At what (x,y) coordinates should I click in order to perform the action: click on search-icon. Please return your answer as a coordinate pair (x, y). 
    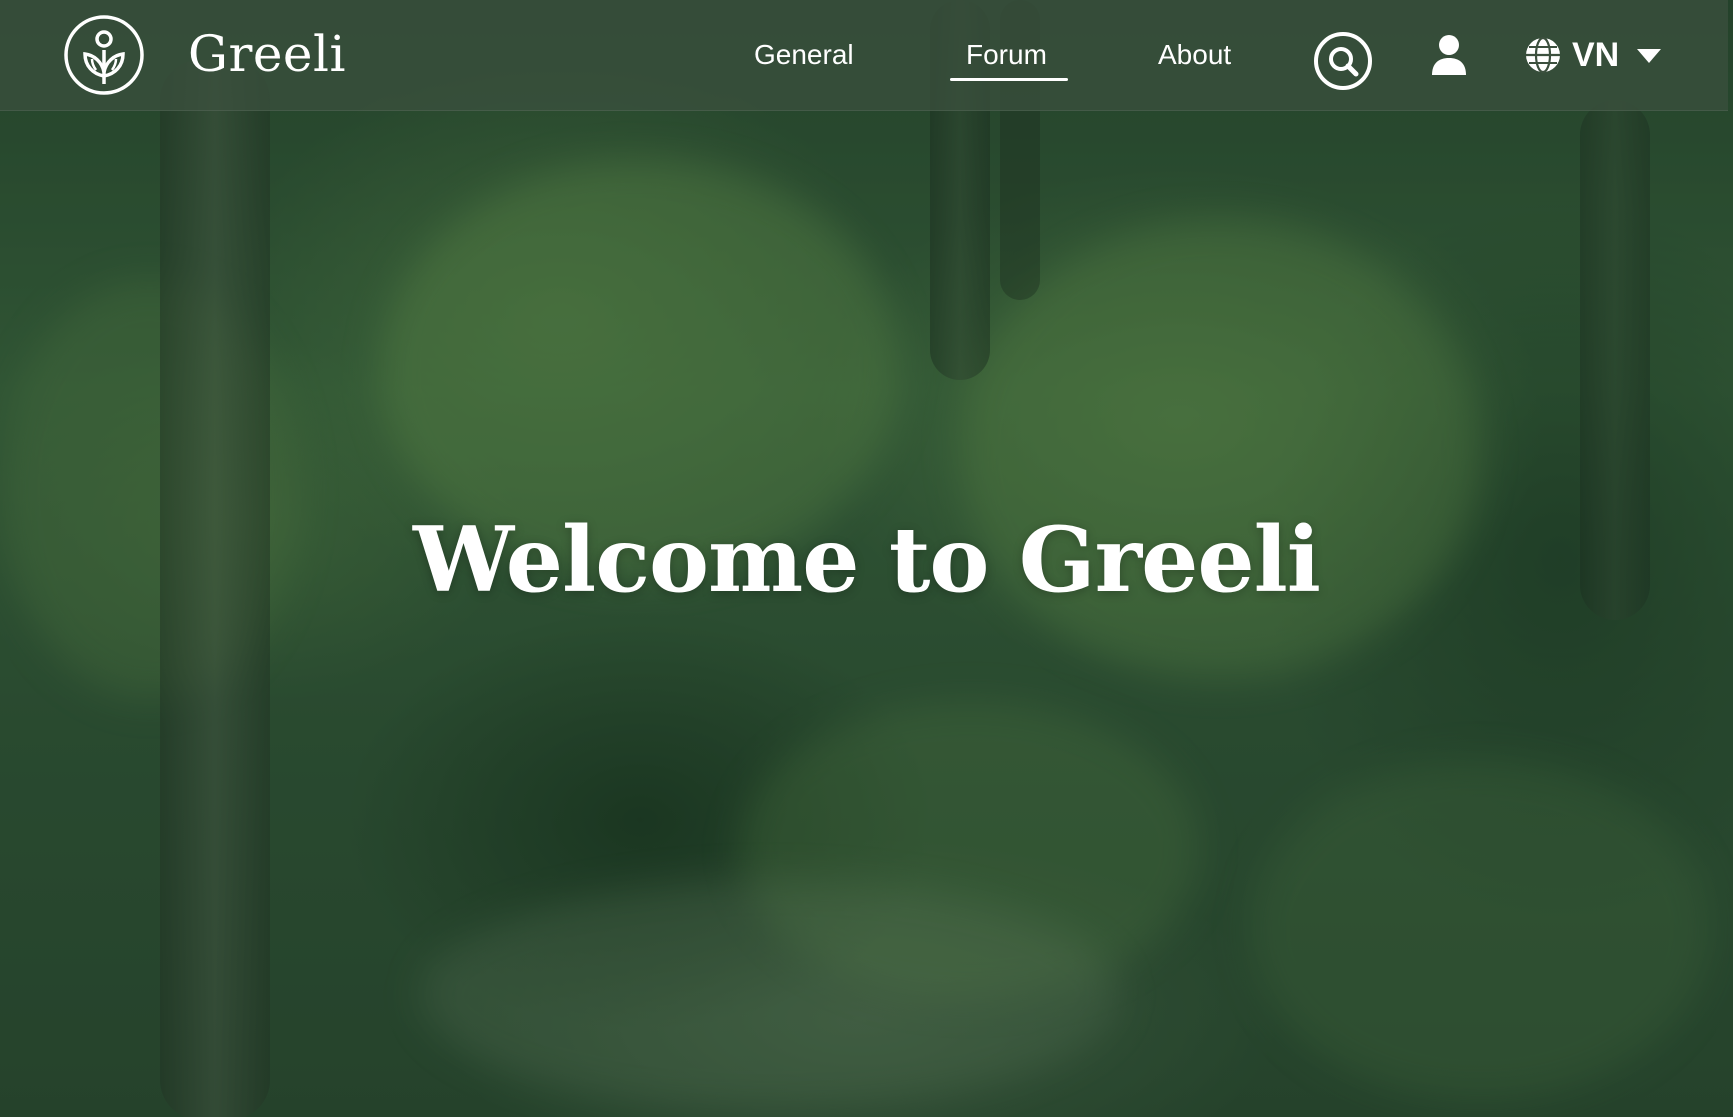
    Looking at the image, I should click on (1343, 61).